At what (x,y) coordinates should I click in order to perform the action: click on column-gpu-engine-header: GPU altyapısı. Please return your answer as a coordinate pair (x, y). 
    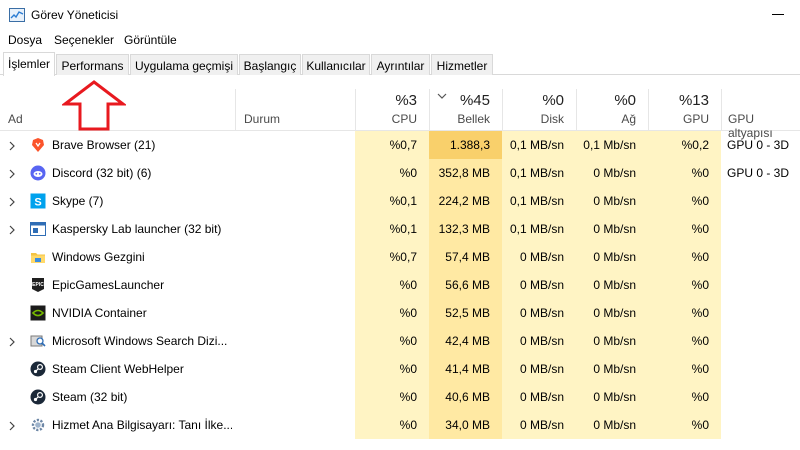
    Looking at the image, I should click on (760, 114).